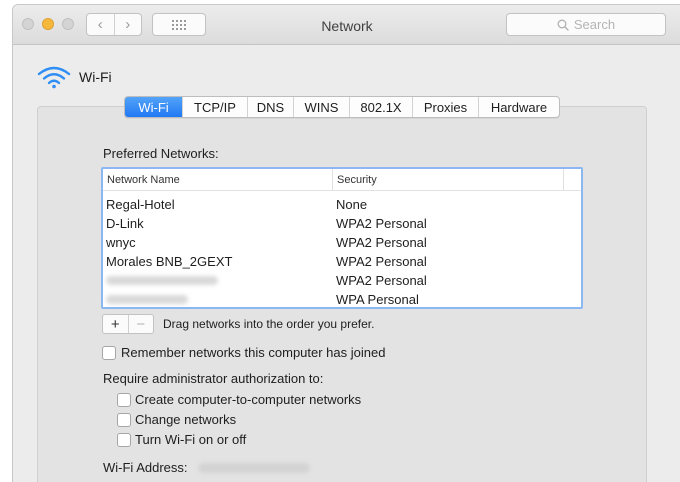  Describe the element at coordinates (217, 179) in the screenshot. I see `column-header-network-name: Network Name` at that location.